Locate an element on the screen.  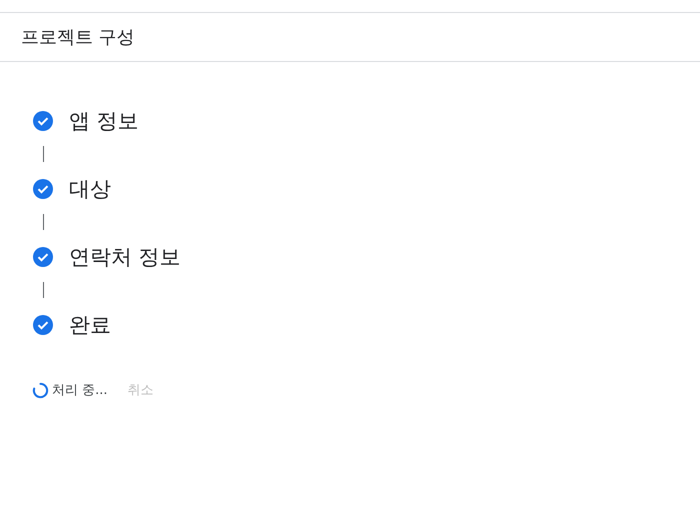
step-label: 앱 정보 is located at coordinates (104, 121).